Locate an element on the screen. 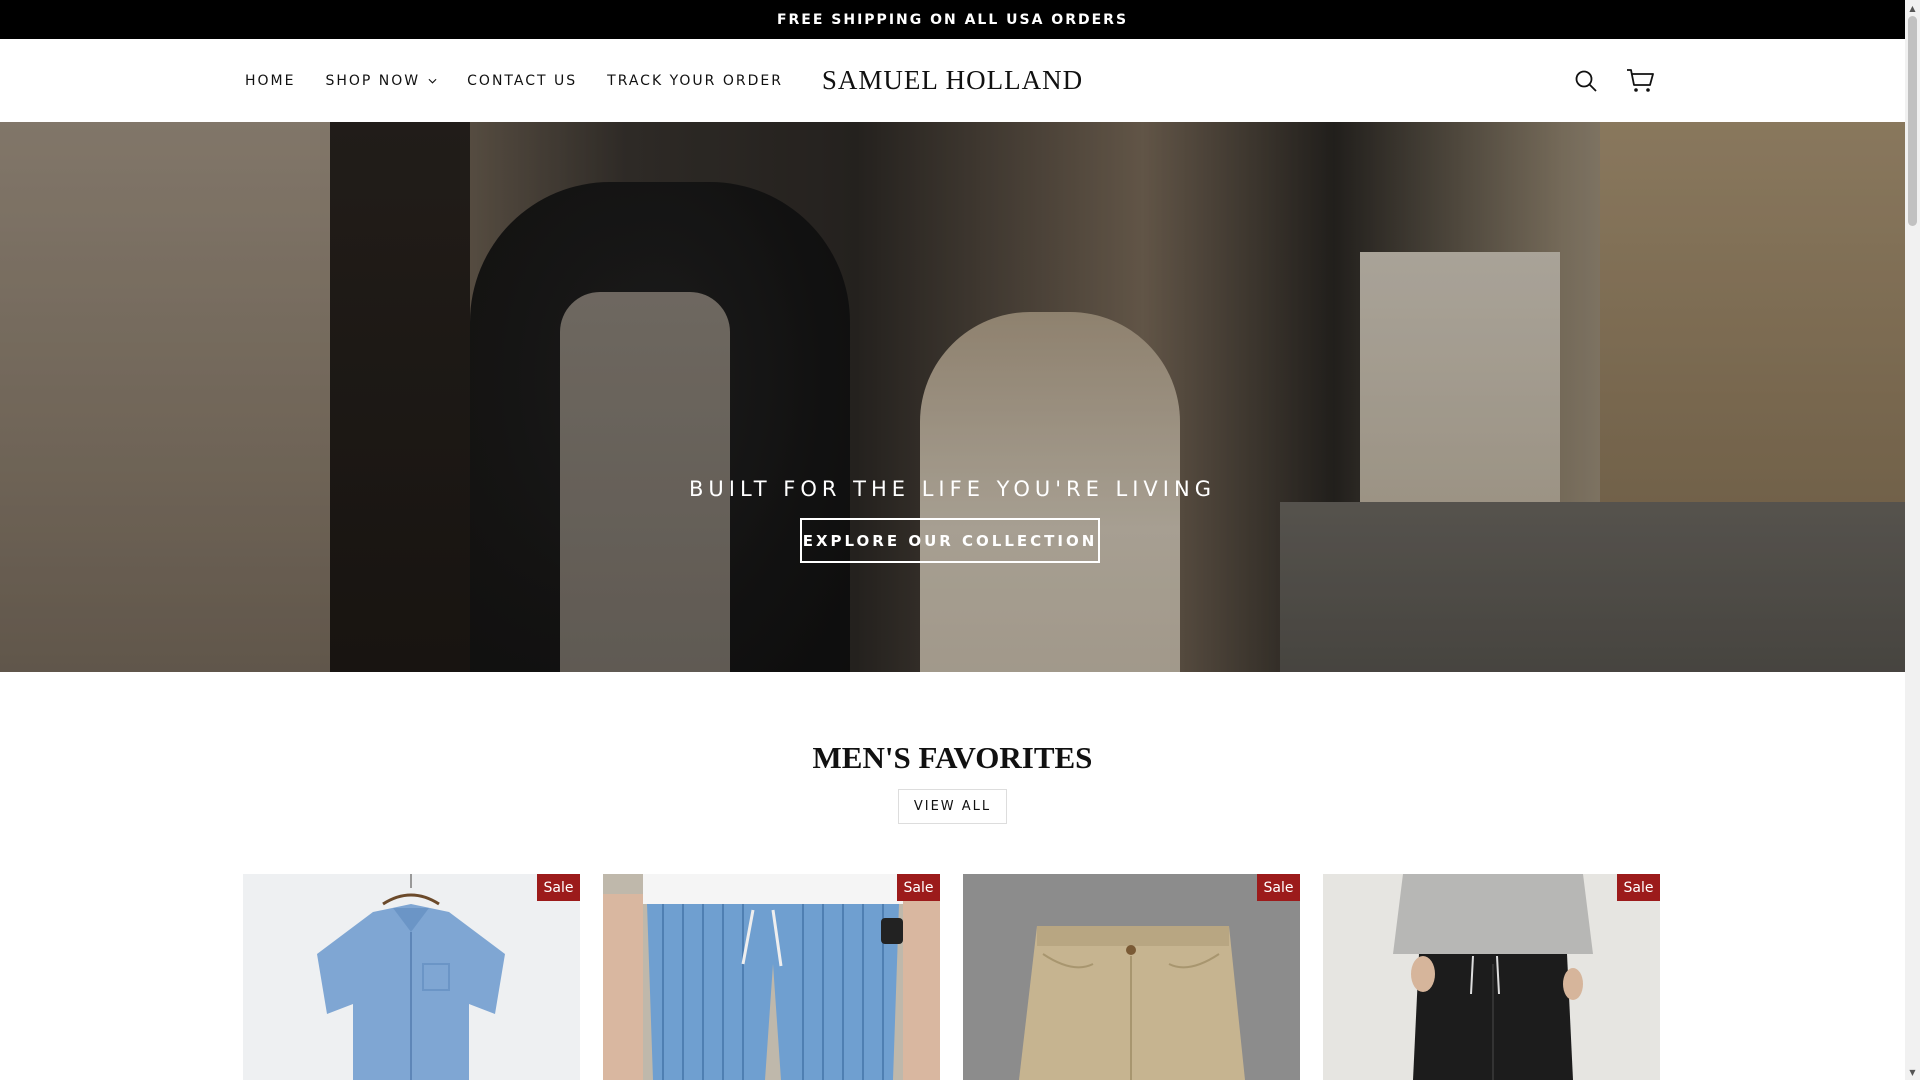 The image size is (1920, 1080). nav-contact-us: CONTACT US is located at coordinates (522, 81).